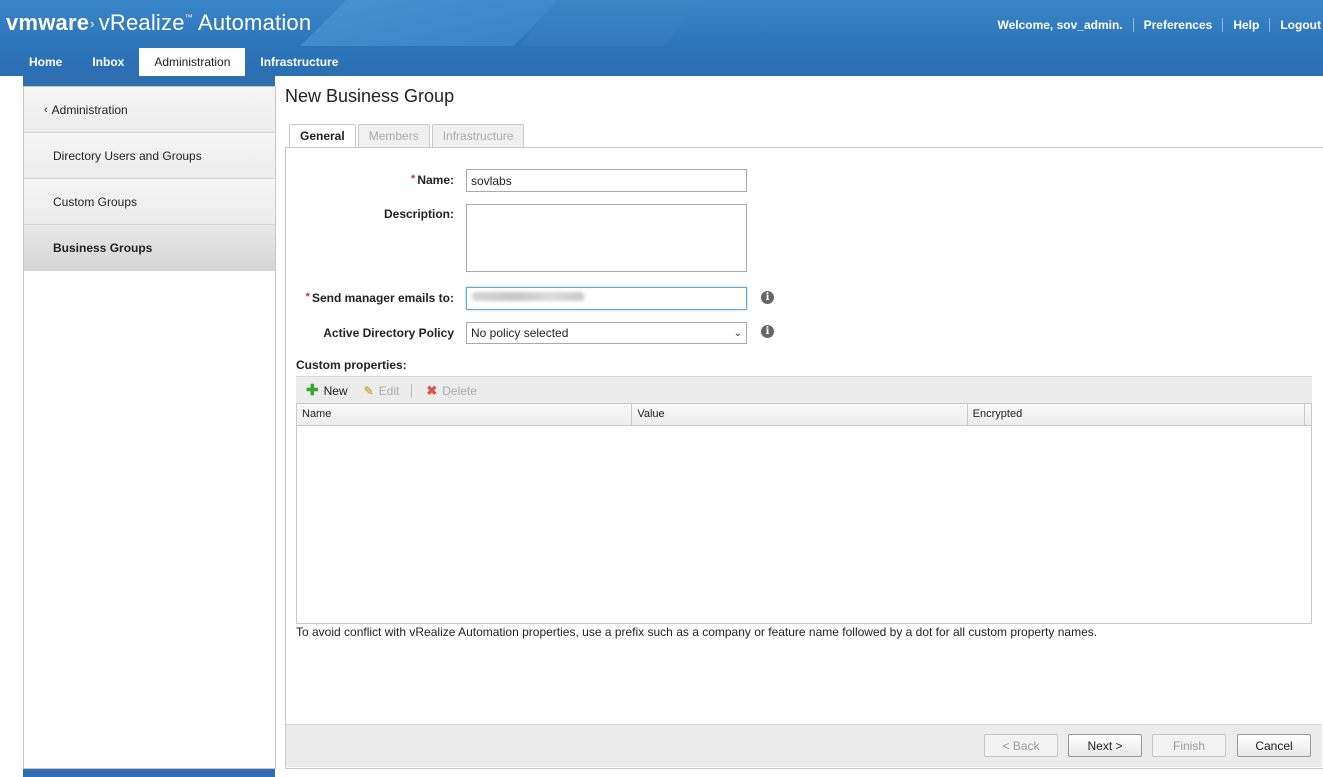  Describe the element at coordinates (1246, 25) in the screenshot. I see `help-link: Help` at that location.